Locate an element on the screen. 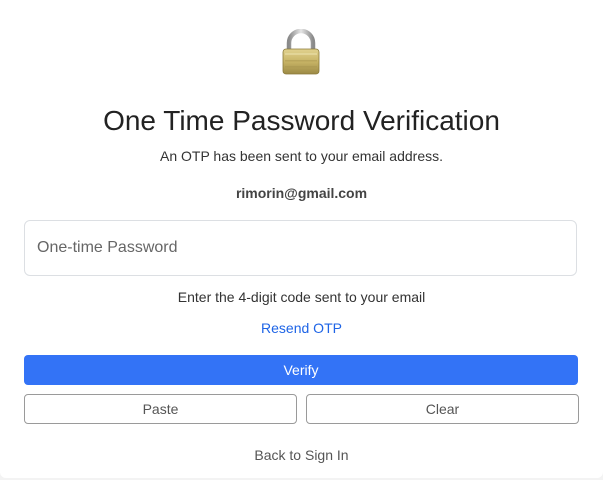 This screenshot has height=480, width=603. back-to-sign-in-link: Back to Sign In is located at coordinates (301, 455).